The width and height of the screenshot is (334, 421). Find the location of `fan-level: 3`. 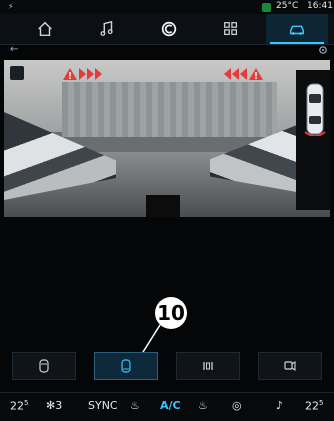

fan-level: 3 is located at coordinates (59, 405).